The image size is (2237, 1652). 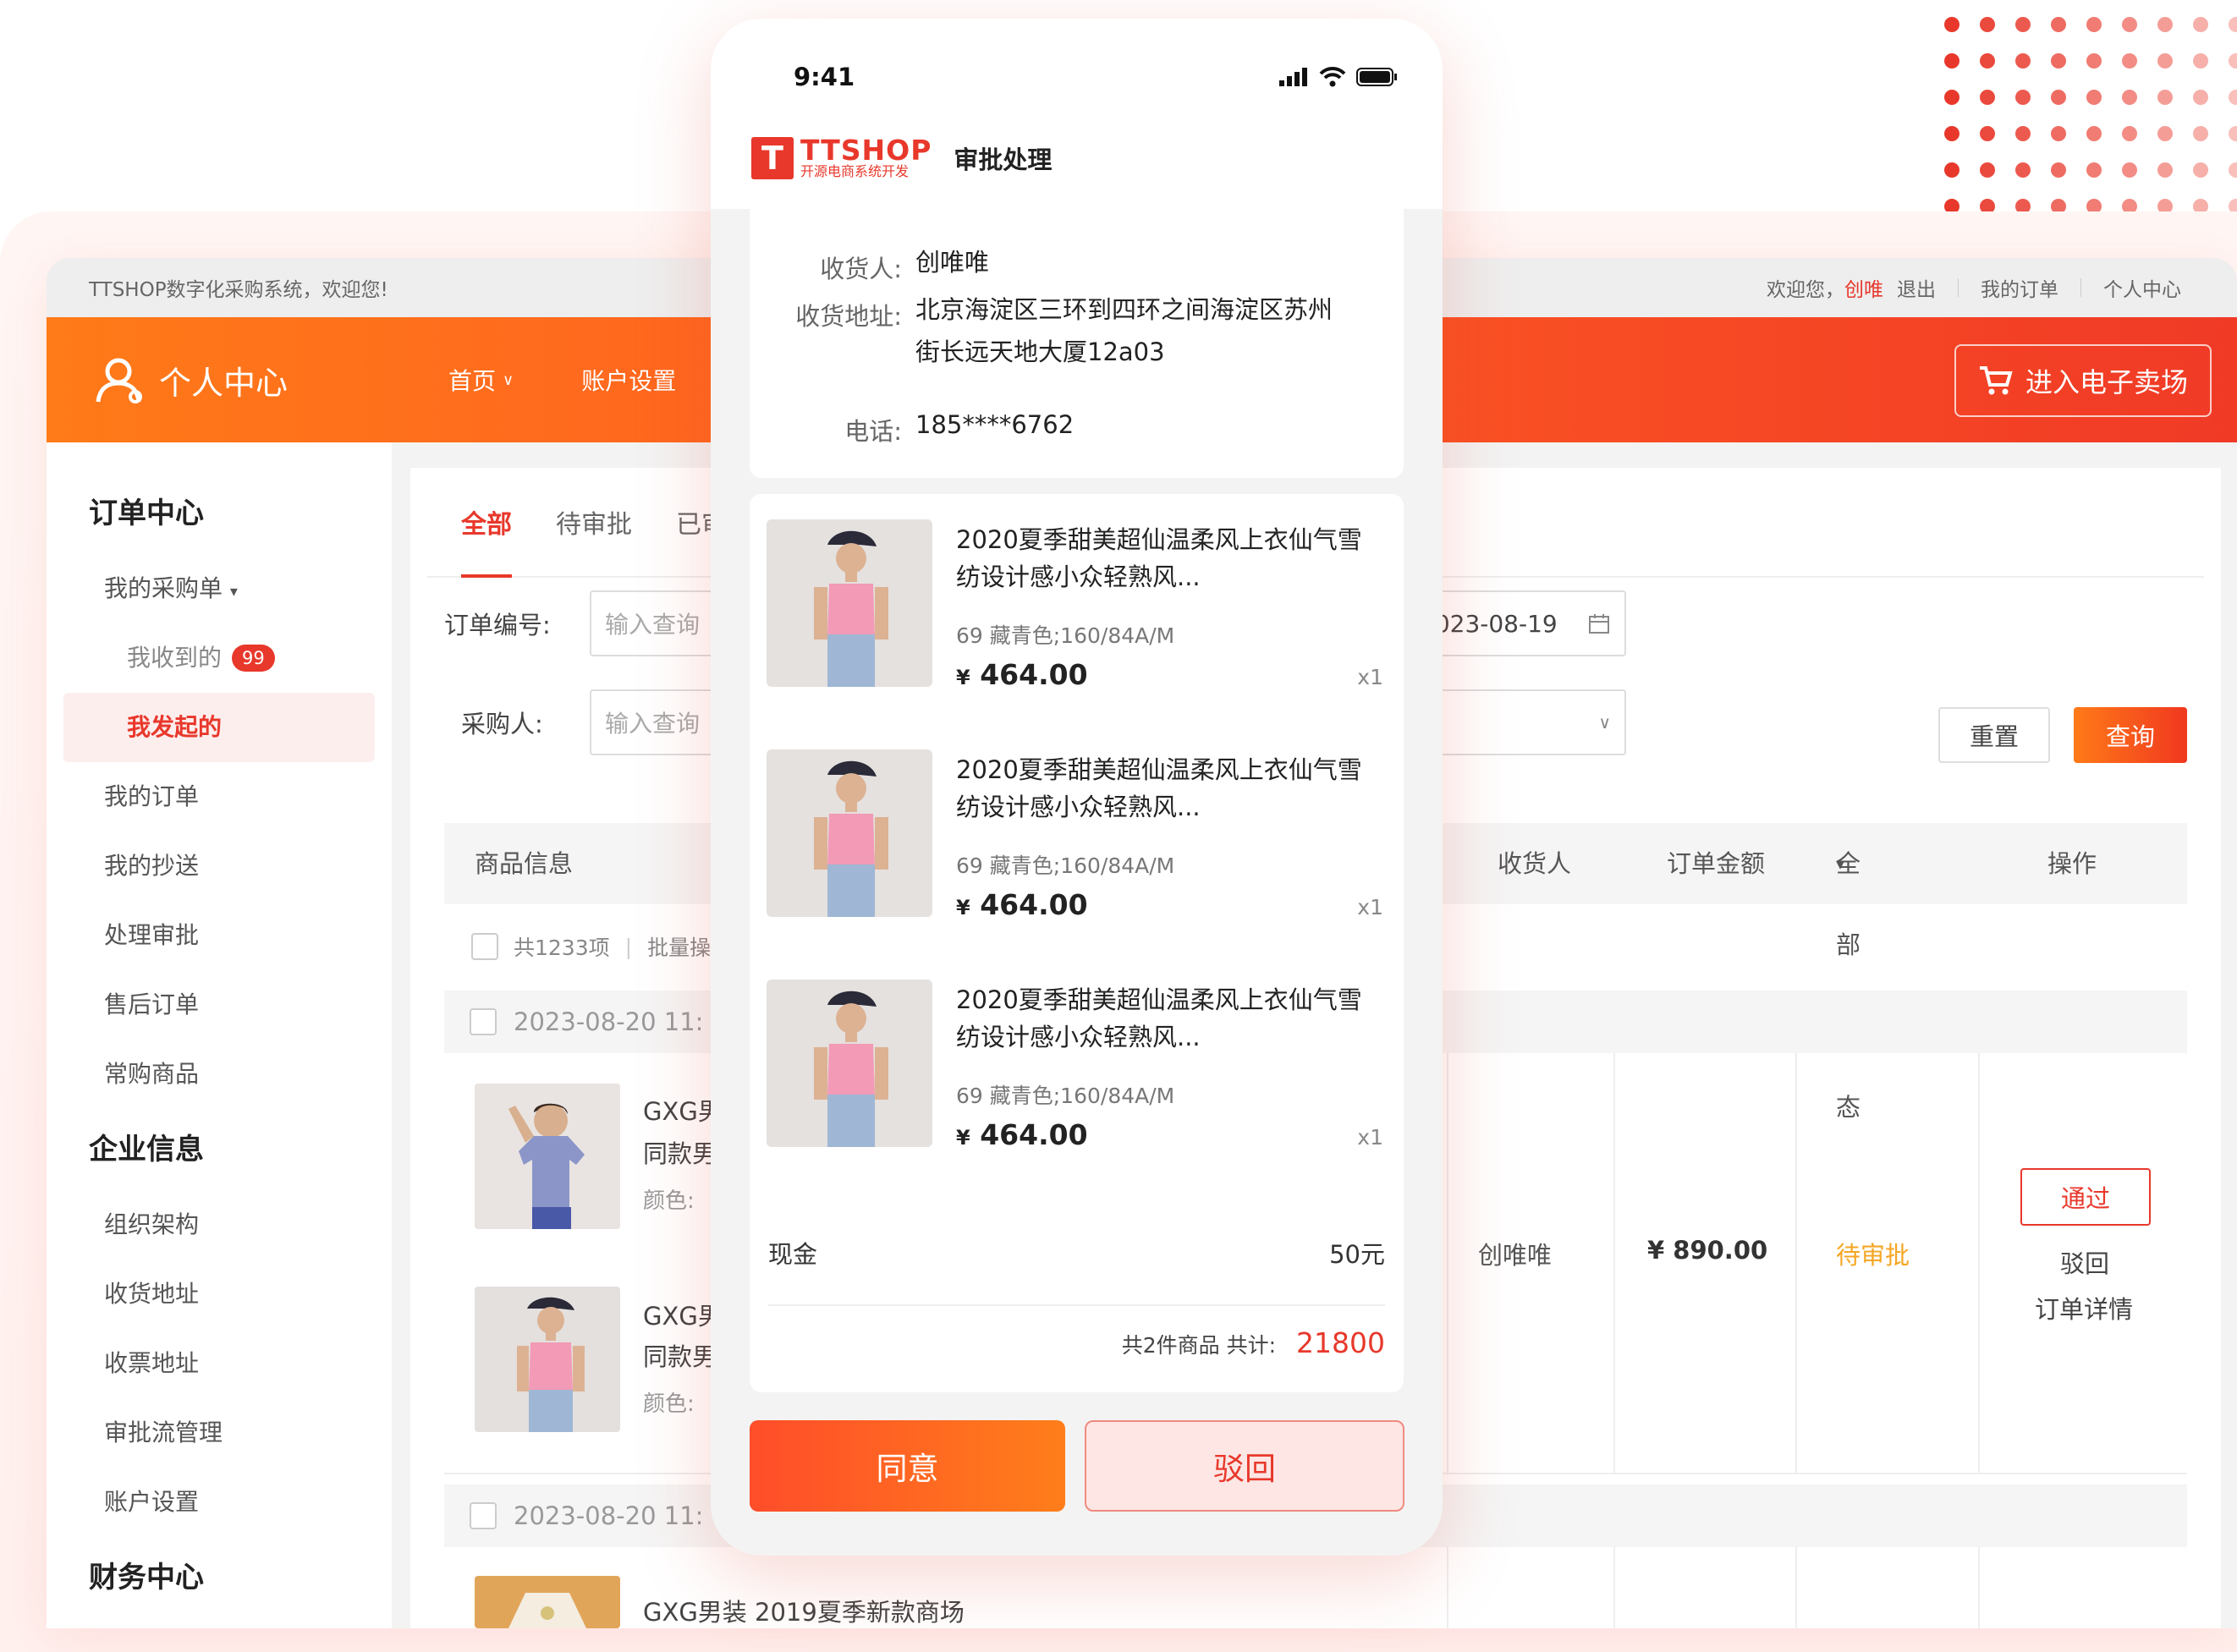 What do you see at coordinates (2019, 287) in the screenshot?
I see `my-orders-link: 我的订单` at bounding box center [2019, 287].